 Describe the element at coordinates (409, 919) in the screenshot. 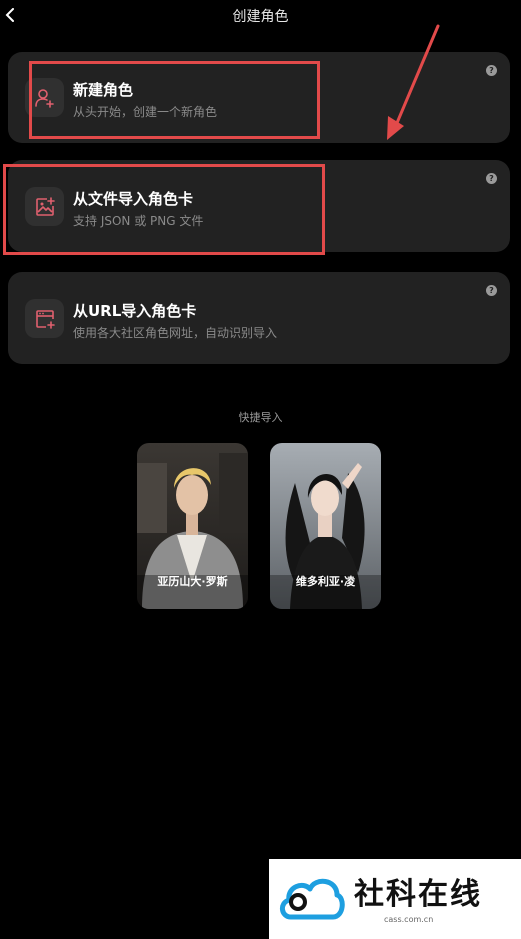

I see `watermark-url: cass.com.cn` at that location.